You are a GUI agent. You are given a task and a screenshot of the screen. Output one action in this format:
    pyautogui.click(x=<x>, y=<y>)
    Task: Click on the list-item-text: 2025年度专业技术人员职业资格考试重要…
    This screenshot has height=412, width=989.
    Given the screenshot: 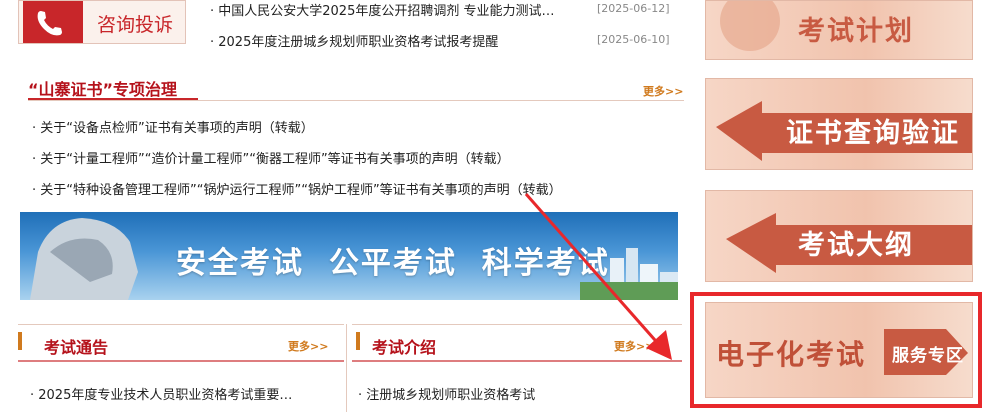 What is the action you would take?
    pyautogui.click(x=165, y=395)
    